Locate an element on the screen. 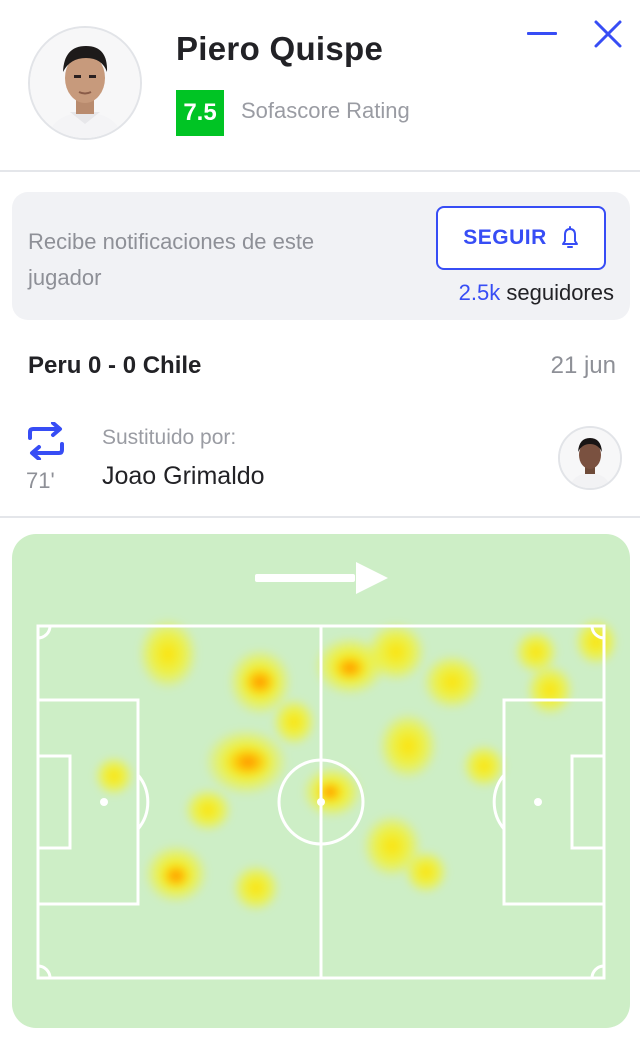 Image resolution: width=640 pixels, height=1038 pixels. followers-suffix: seguidores is located at coordinates (557, 292).